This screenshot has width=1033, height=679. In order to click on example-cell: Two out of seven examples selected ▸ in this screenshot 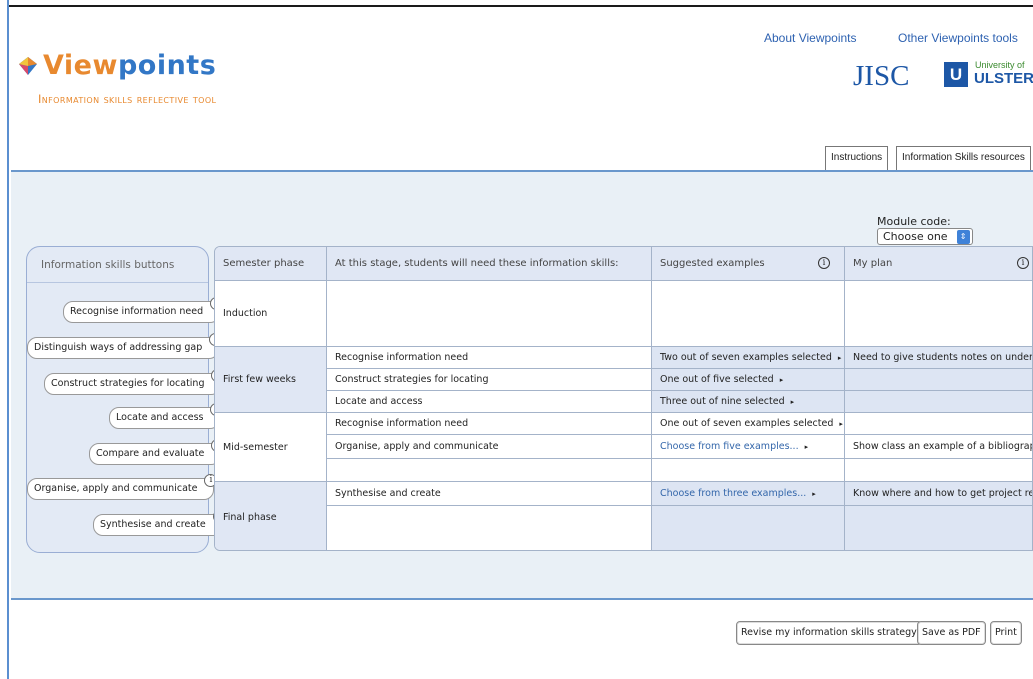, I will do `click(748, 358)`.